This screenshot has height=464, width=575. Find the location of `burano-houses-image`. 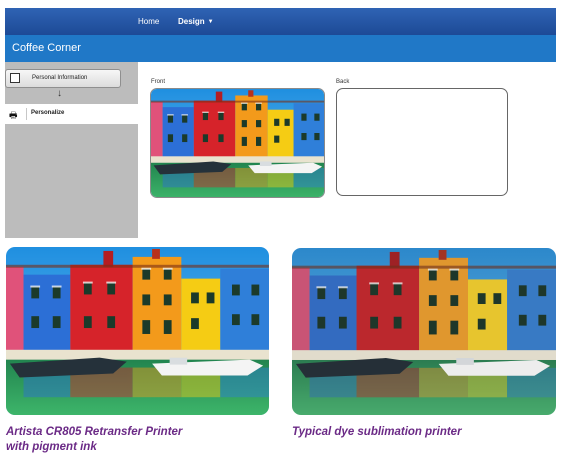

burano-houses-image is located at coordinates (237, 143).